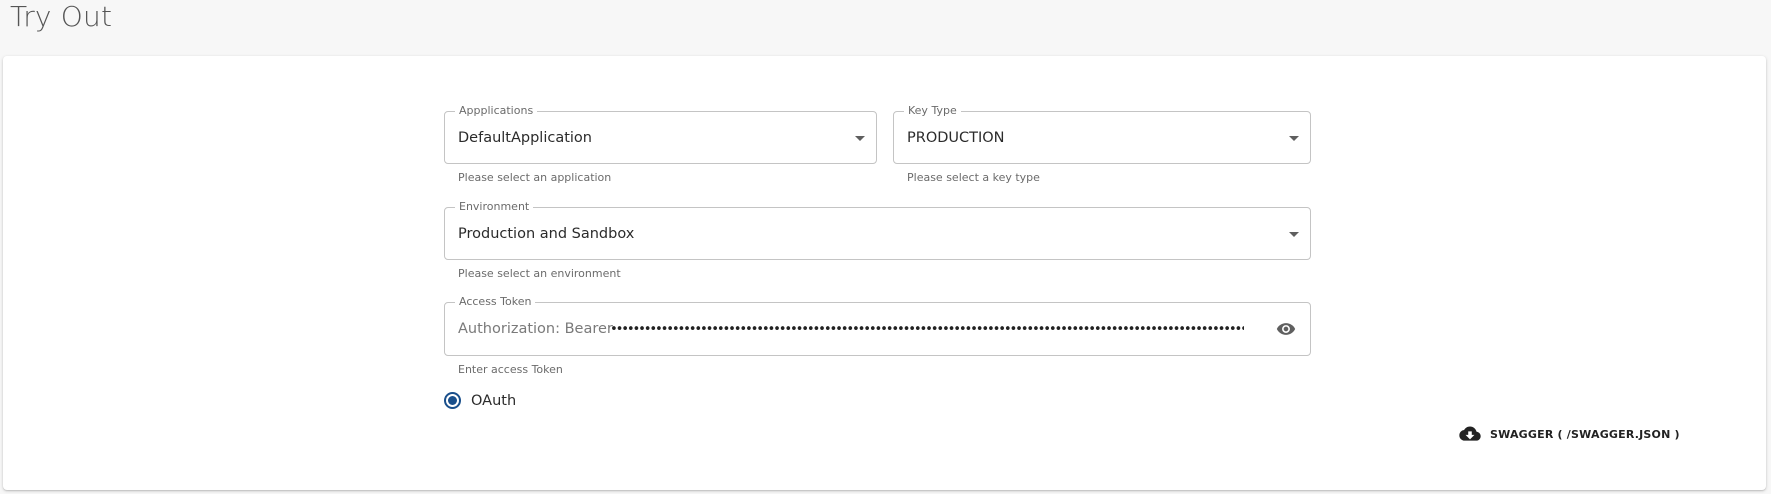 This screenshot has height=494, width=1771. Describe the element at coordinates (546, 233) in the screenshot. I see `environment-select-value: Production and Sandbox` at that location.